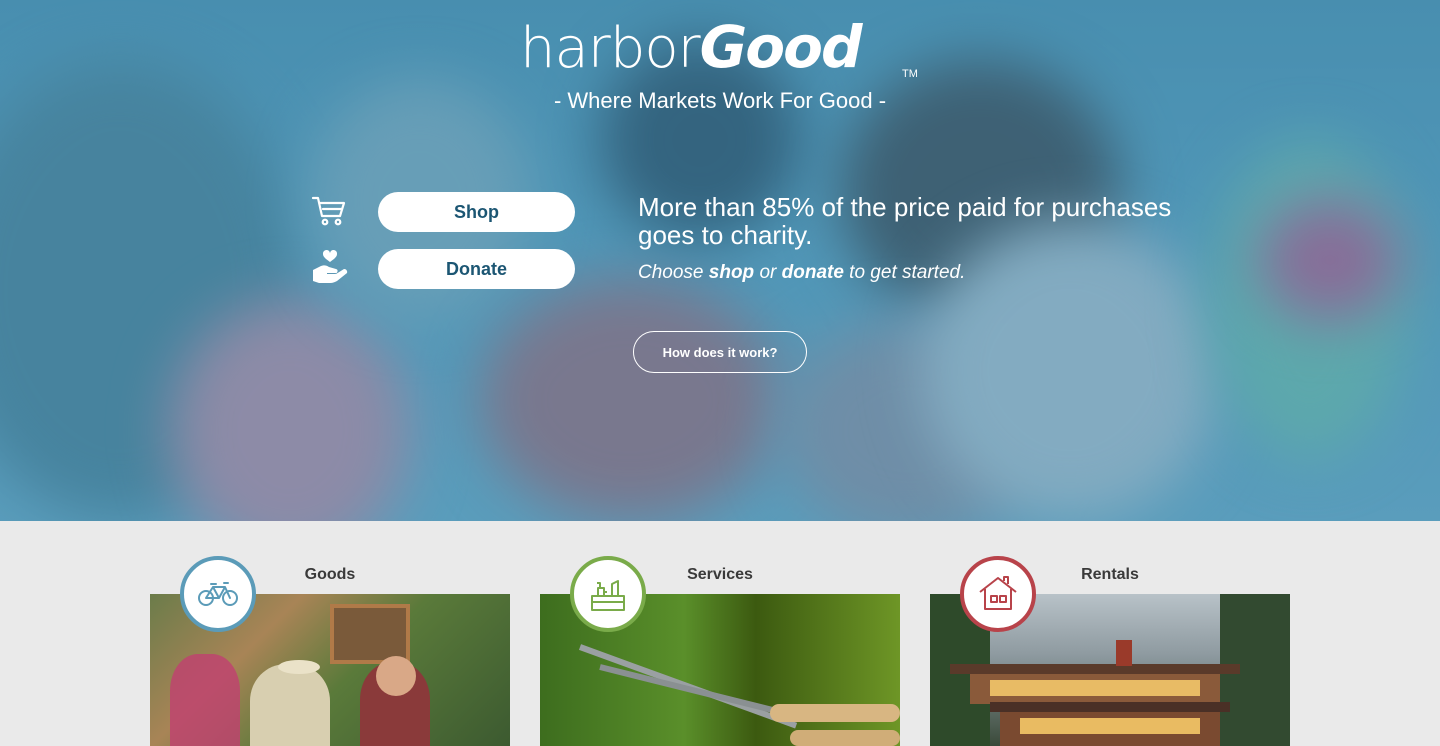 Image resolution: width=1440 pixels, height=746 pixels. What do you see at coordinates (330, 268) in the screenshot?
I see `donate-hand-heart-icon` at bounding box center [330, 268].